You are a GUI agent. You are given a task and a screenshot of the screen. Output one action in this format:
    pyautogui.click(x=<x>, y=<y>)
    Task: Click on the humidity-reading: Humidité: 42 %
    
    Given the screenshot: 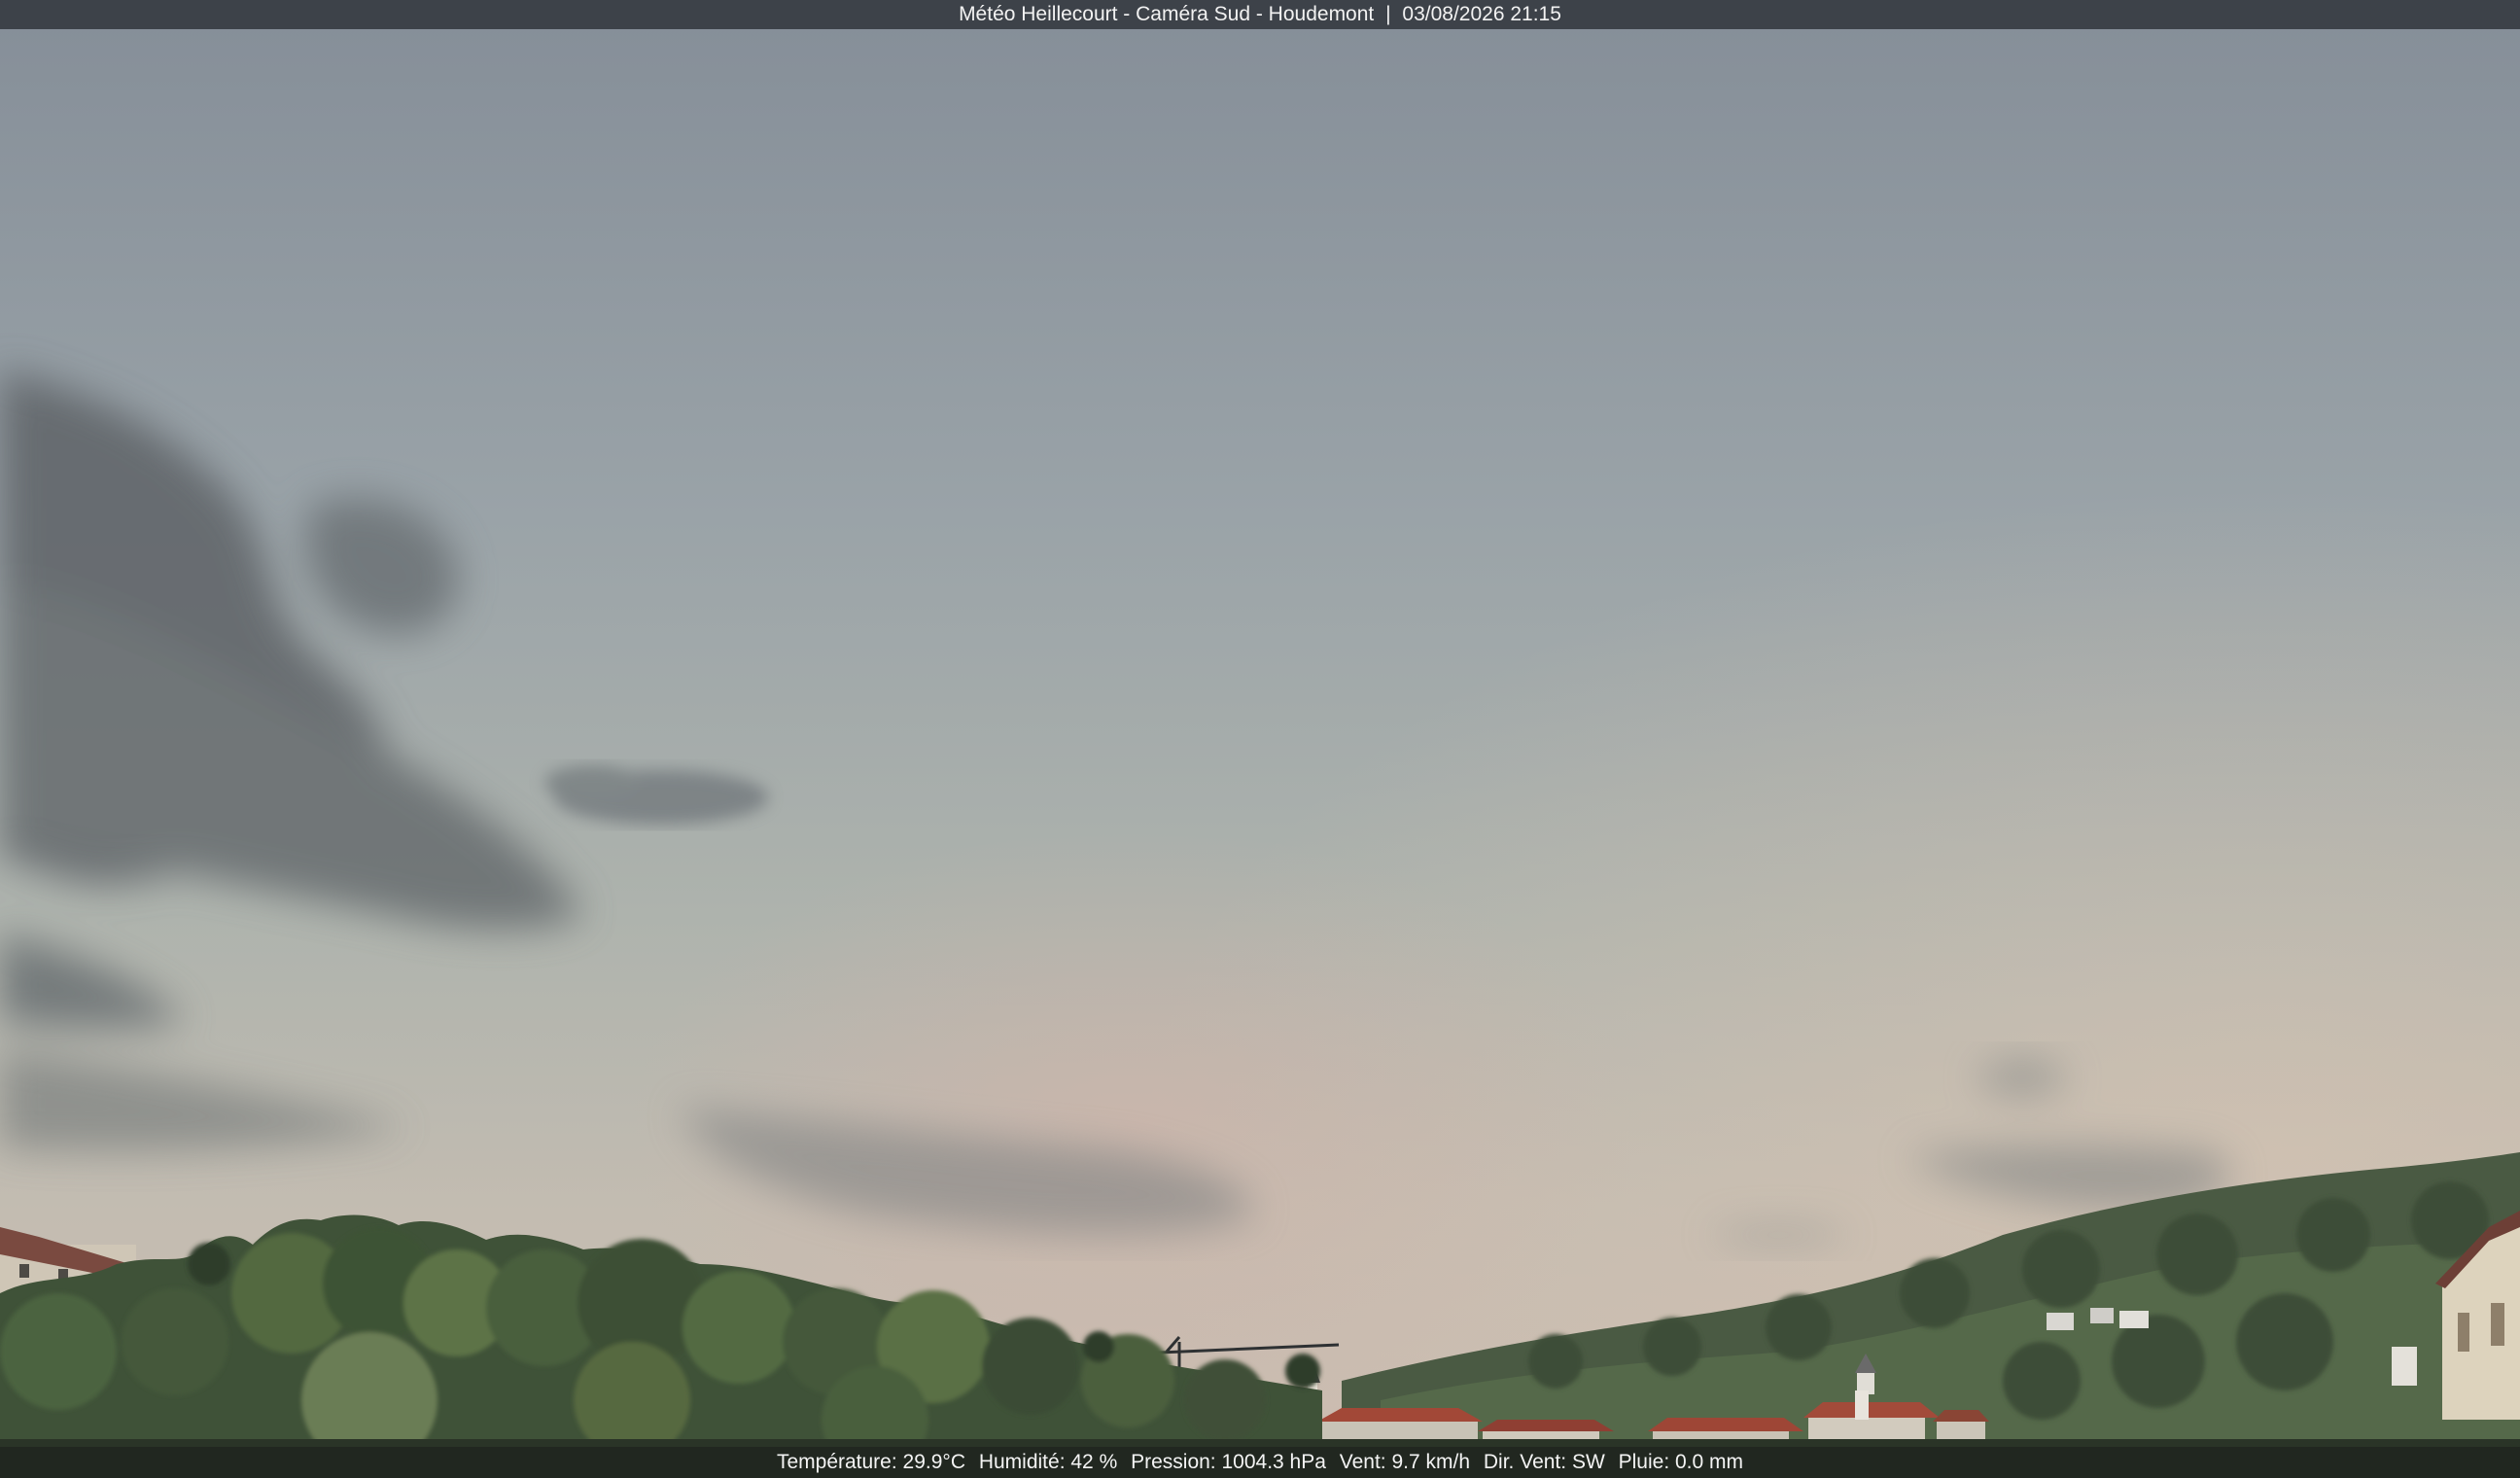 What is the action you would take?
    pyautogui.click(x=1048, y=1462)
    